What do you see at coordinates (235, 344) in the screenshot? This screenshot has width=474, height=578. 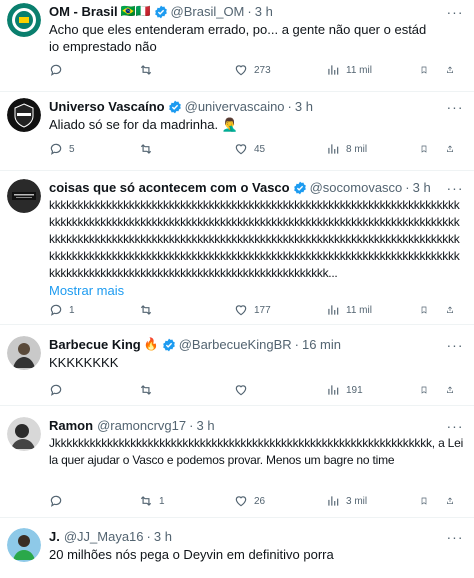 I see `handle: @BarbecueKingBR` at bounding box center [235, 344].